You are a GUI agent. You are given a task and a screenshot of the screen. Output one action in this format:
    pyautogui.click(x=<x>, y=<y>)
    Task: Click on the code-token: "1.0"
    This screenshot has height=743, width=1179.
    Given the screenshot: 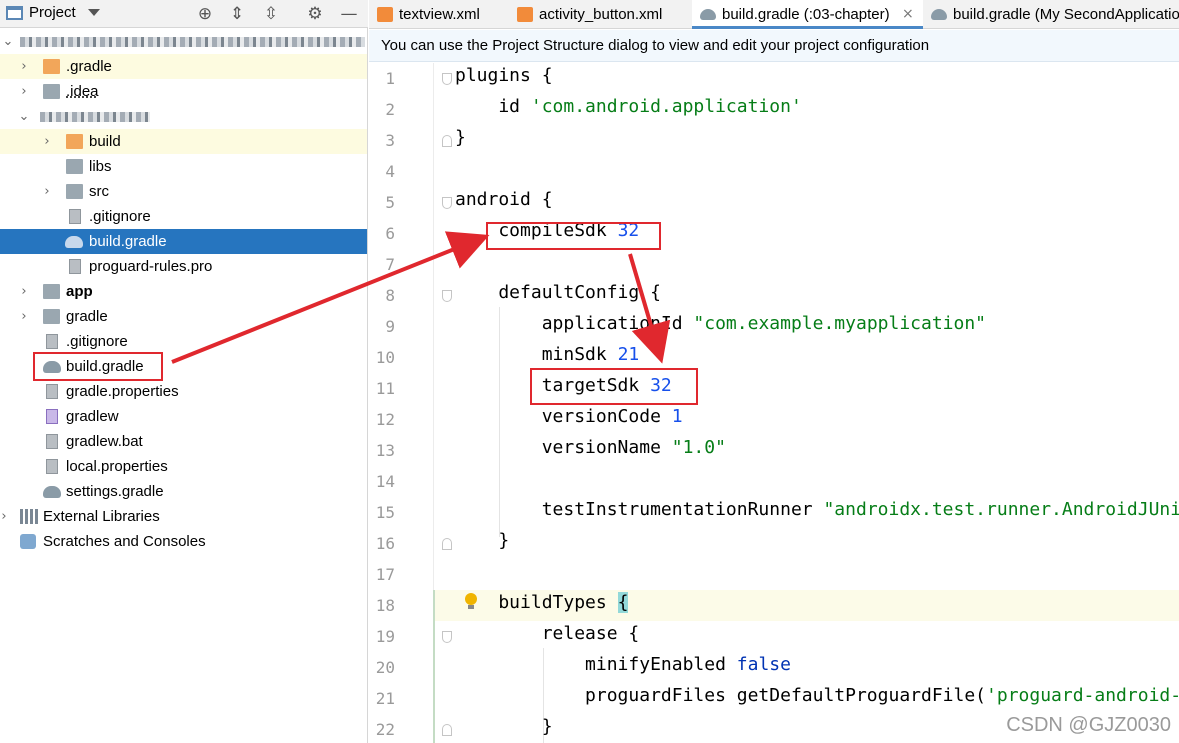 What is the action you would take?
    pyautogui.click(x=698, y=447)
    